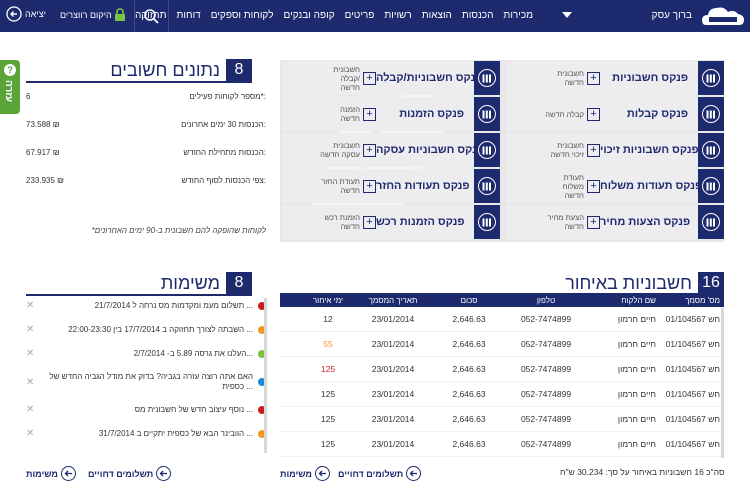  What do you see at coordinates (340, 114) in the screenshot?
I see `new-document-label: הזמנה חדשה` at bounding box center [340, 114].